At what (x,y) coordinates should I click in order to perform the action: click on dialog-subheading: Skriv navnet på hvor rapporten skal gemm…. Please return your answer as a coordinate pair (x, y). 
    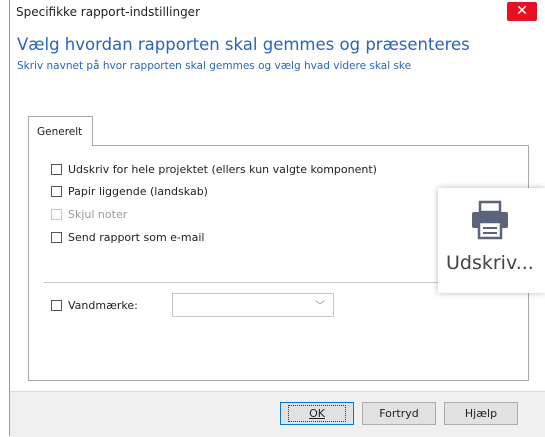
    Looking at the image, I should click on (214, 66).